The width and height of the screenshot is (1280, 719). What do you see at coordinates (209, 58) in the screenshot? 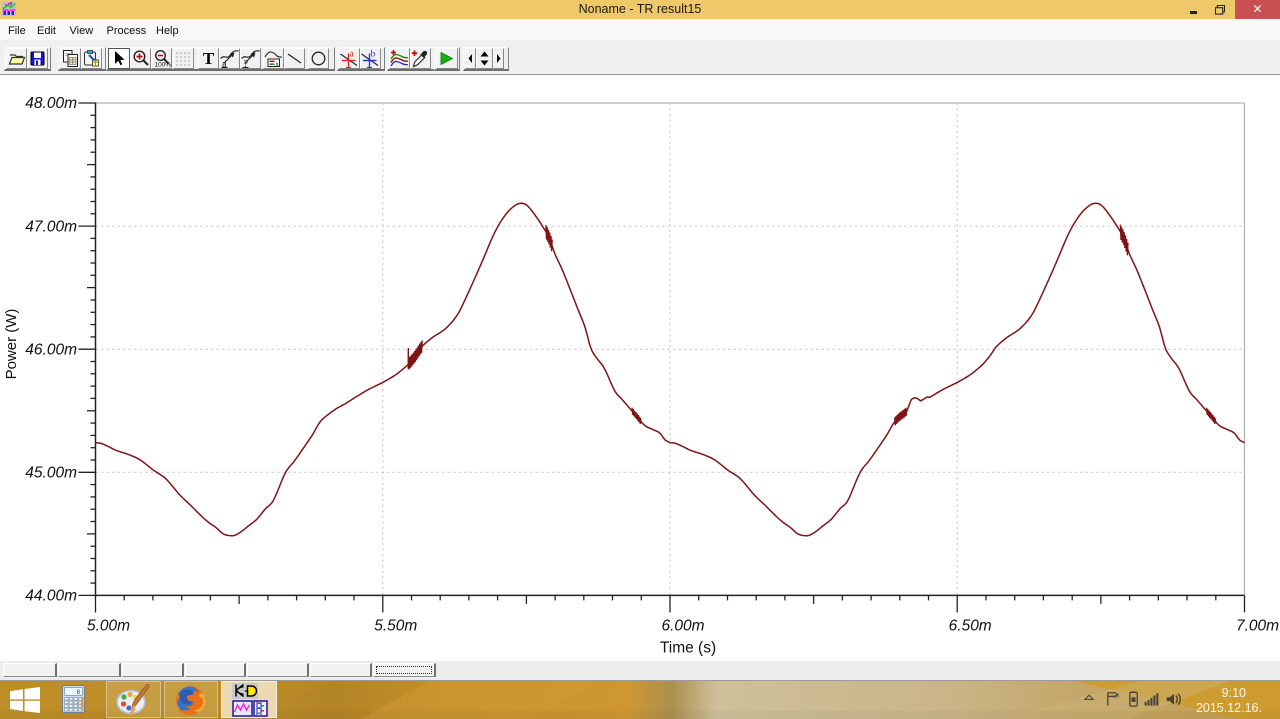
I see `svg-text: T` at bounding box center [209, 58].